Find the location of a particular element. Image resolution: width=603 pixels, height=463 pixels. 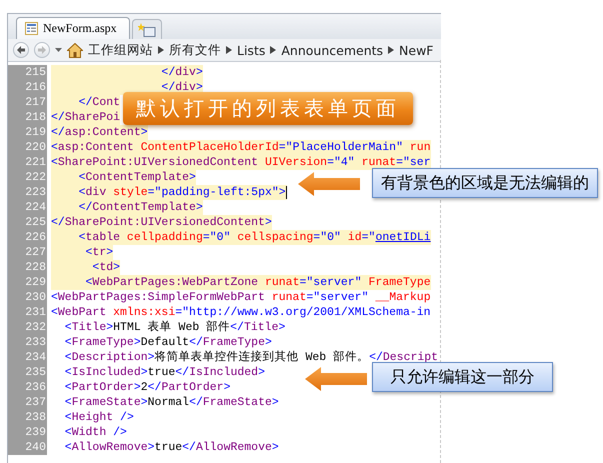

line-number: 240 is located at coordinates (27, 447).